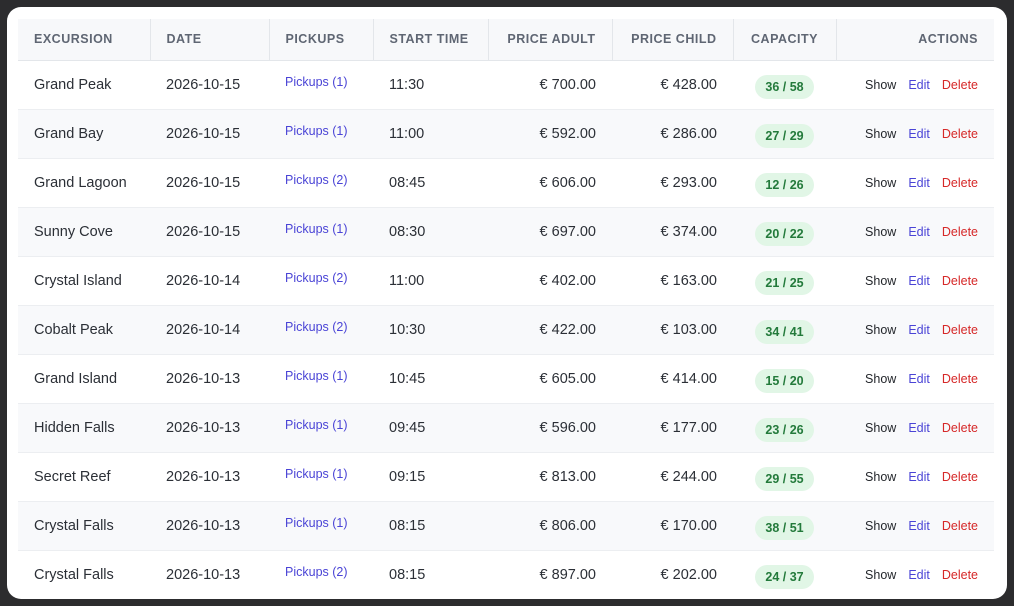 This screenshot has height=606, width=1014. I want to click on cell-price-adult: € 605.00, so click(567, 378).